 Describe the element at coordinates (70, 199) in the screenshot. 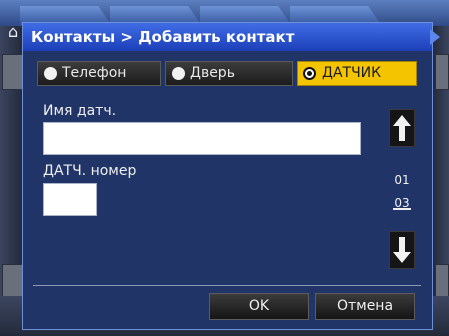

I see `sensor-number-input` at that location.